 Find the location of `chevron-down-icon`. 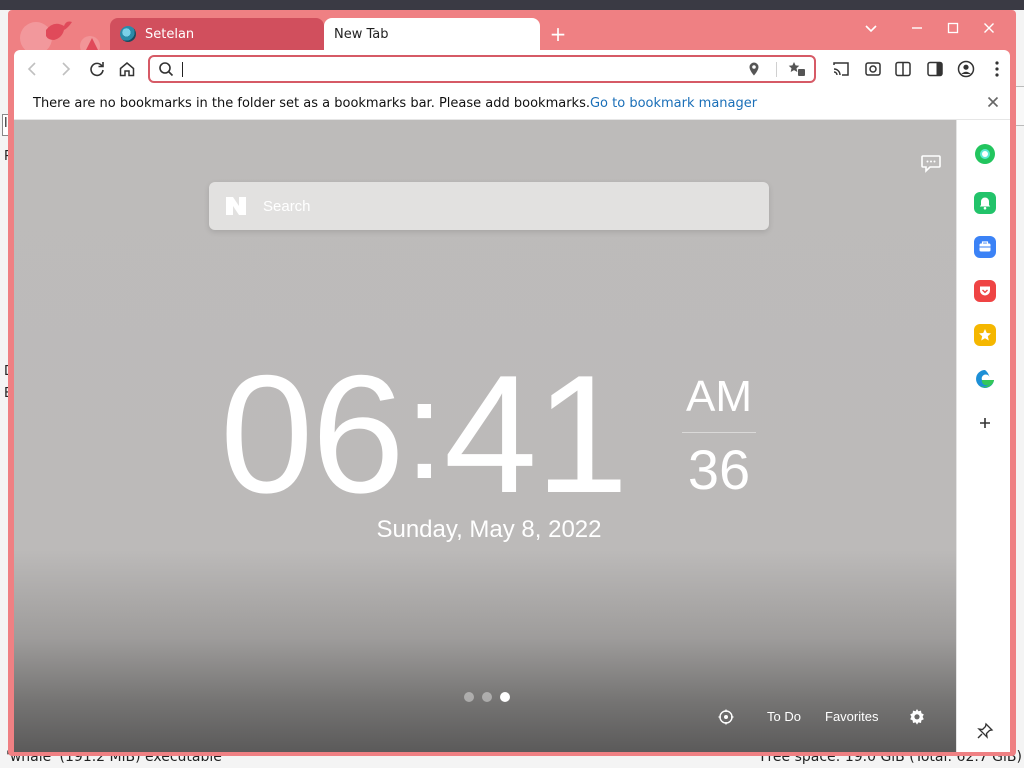

chevron-down-icon is located at coordinates (871, 29).